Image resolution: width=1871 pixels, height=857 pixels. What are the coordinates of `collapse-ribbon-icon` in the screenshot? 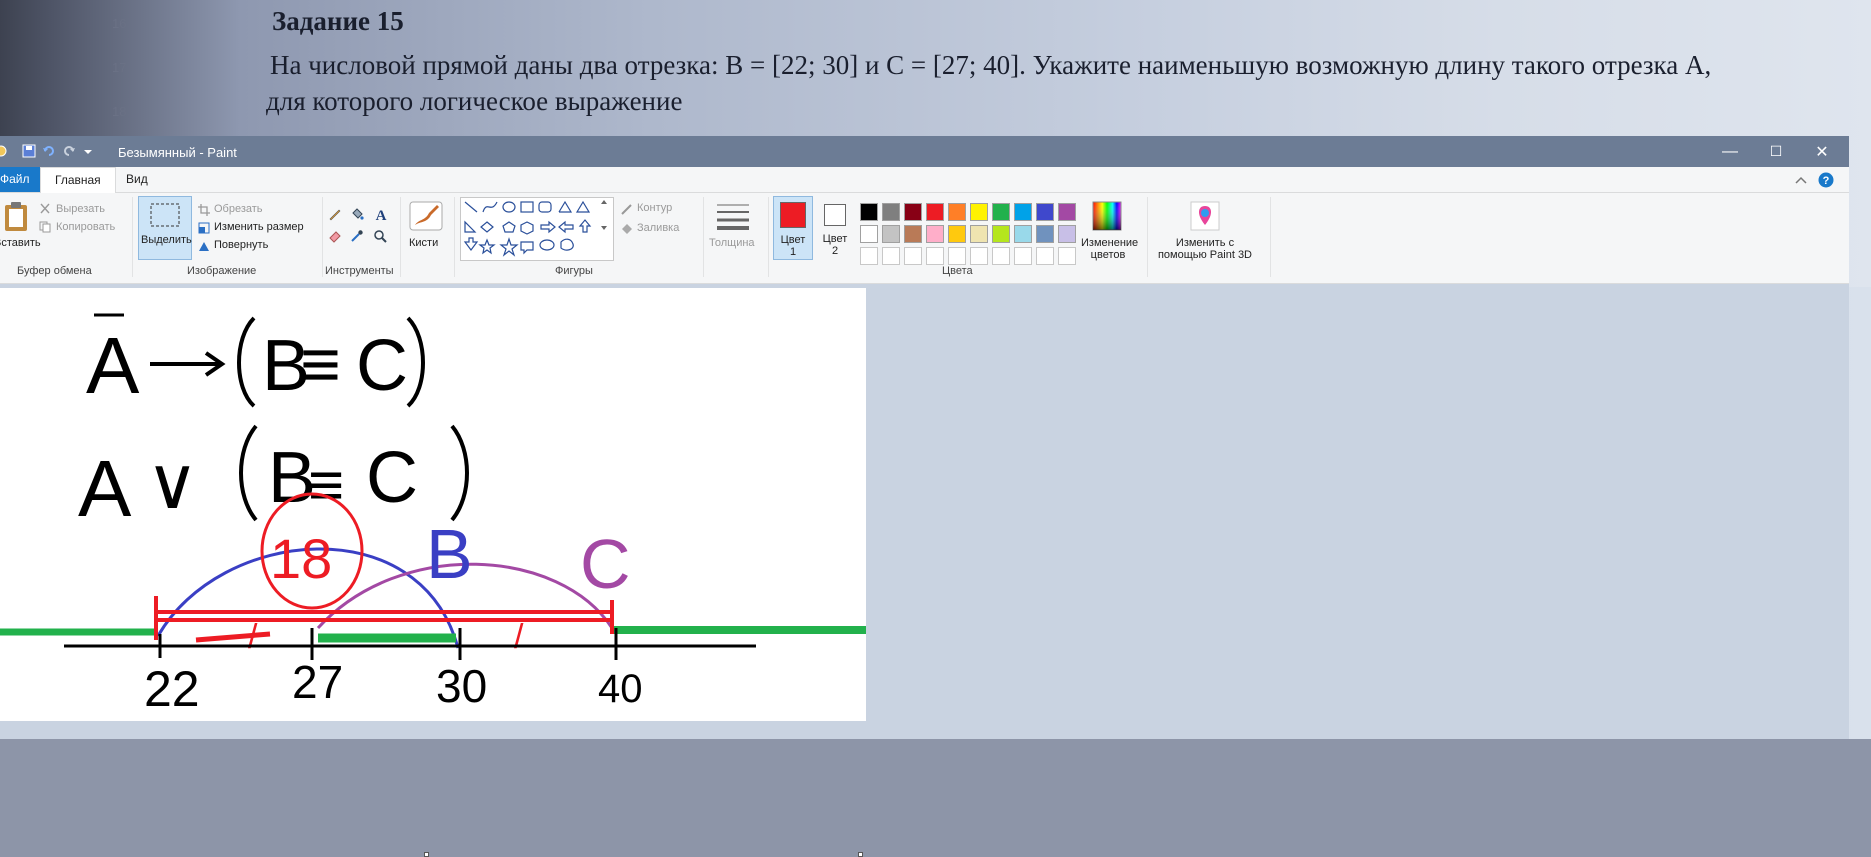 It's located at (1801, 180).